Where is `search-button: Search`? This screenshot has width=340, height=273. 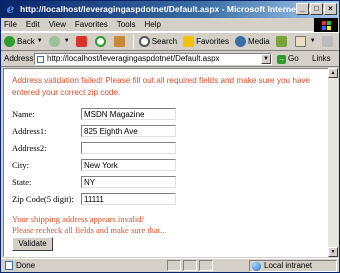
search-button: Search is located at coordinates (158, 41).